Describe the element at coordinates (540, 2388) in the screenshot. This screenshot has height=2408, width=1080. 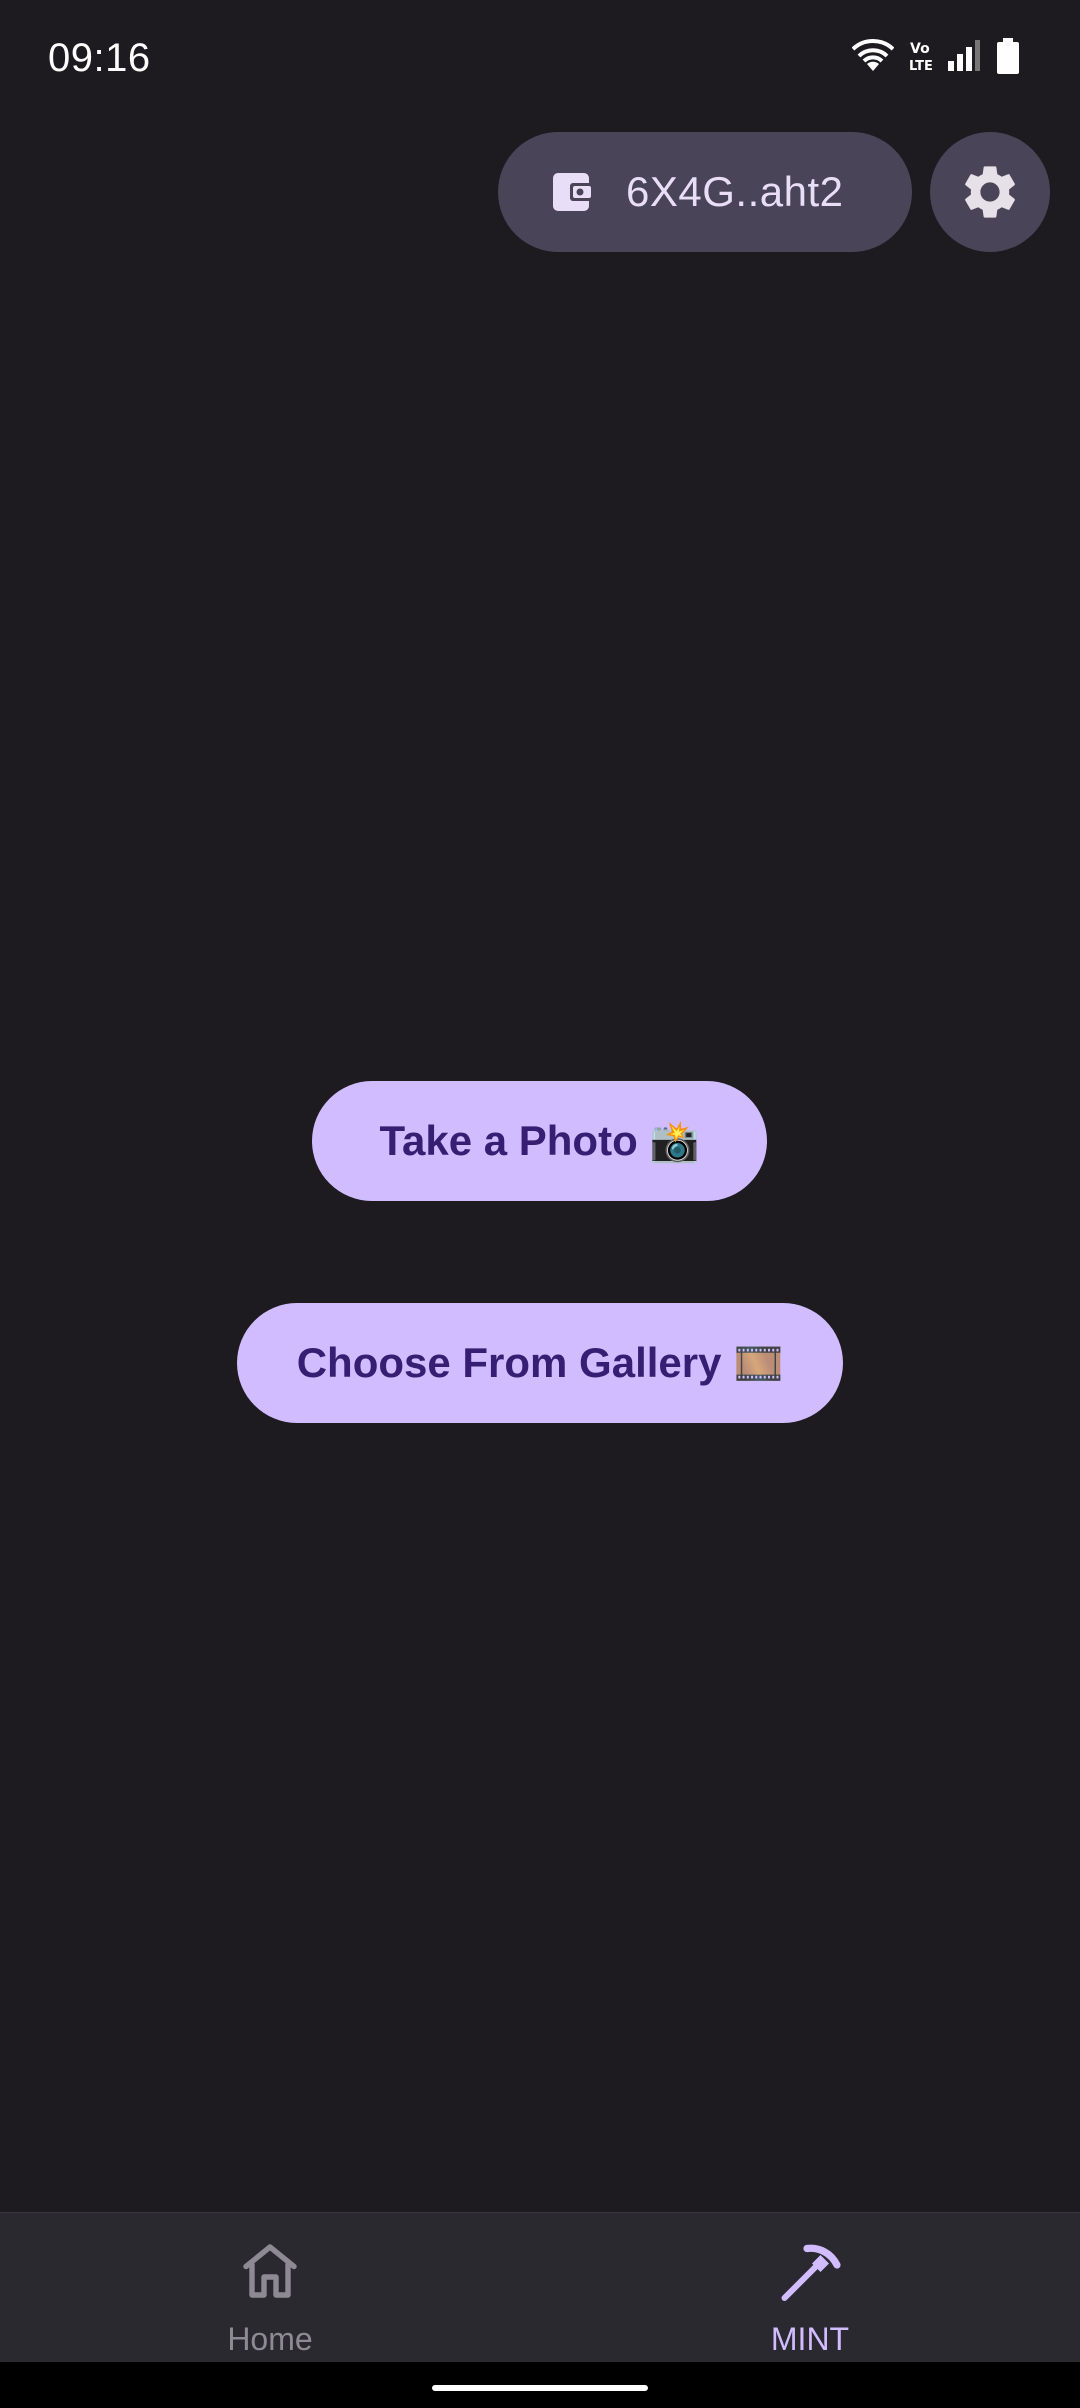
I see `gesture-handle` at that location.